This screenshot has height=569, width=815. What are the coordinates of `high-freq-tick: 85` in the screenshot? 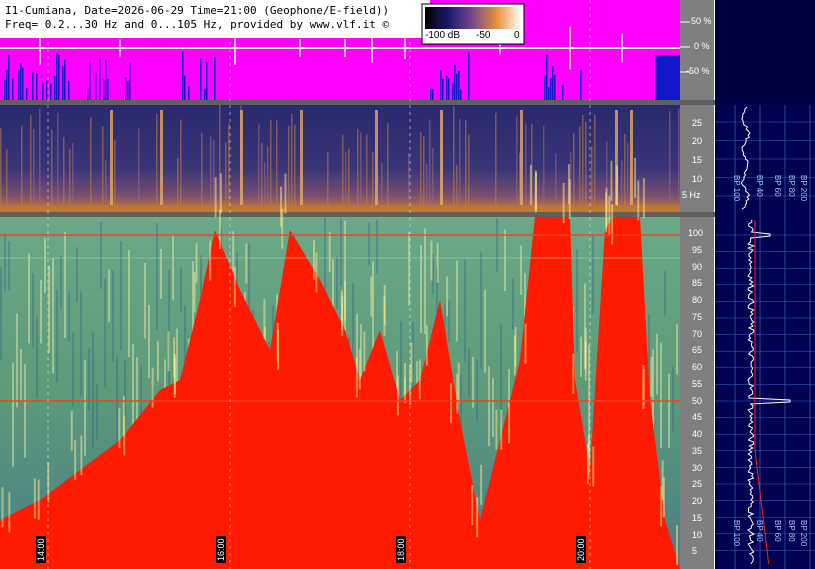 It's located at (697, 283).